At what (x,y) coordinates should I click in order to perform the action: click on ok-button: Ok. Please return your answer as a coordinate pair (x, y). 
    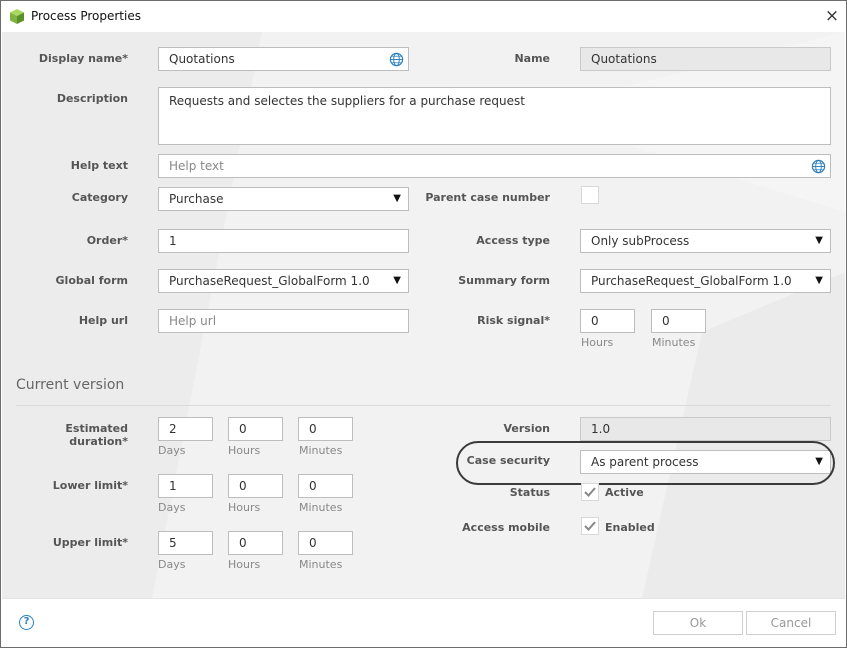
    Looking at the image, I should click on (698, 623).